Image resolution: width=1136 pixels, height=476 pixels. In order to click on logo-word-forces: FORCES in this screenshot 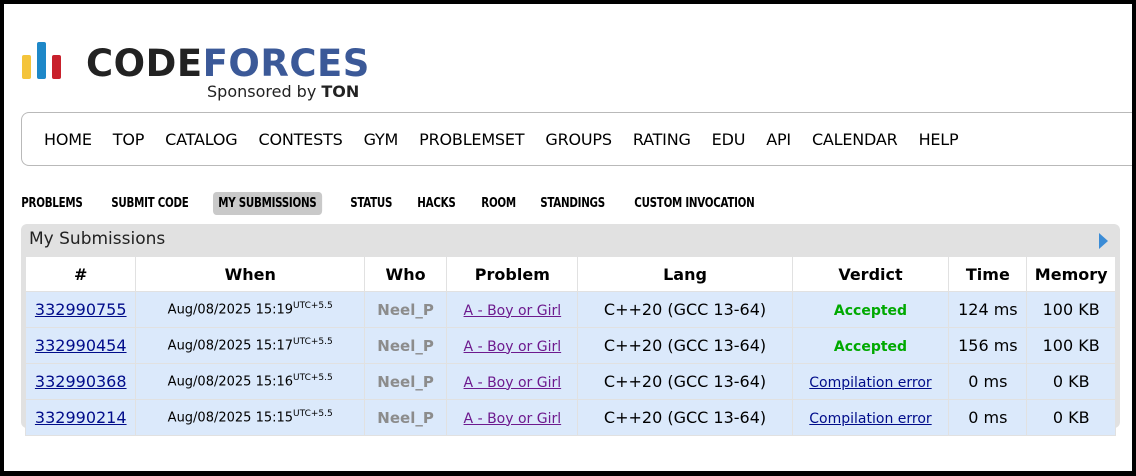, I will do `click(286, 63)`.